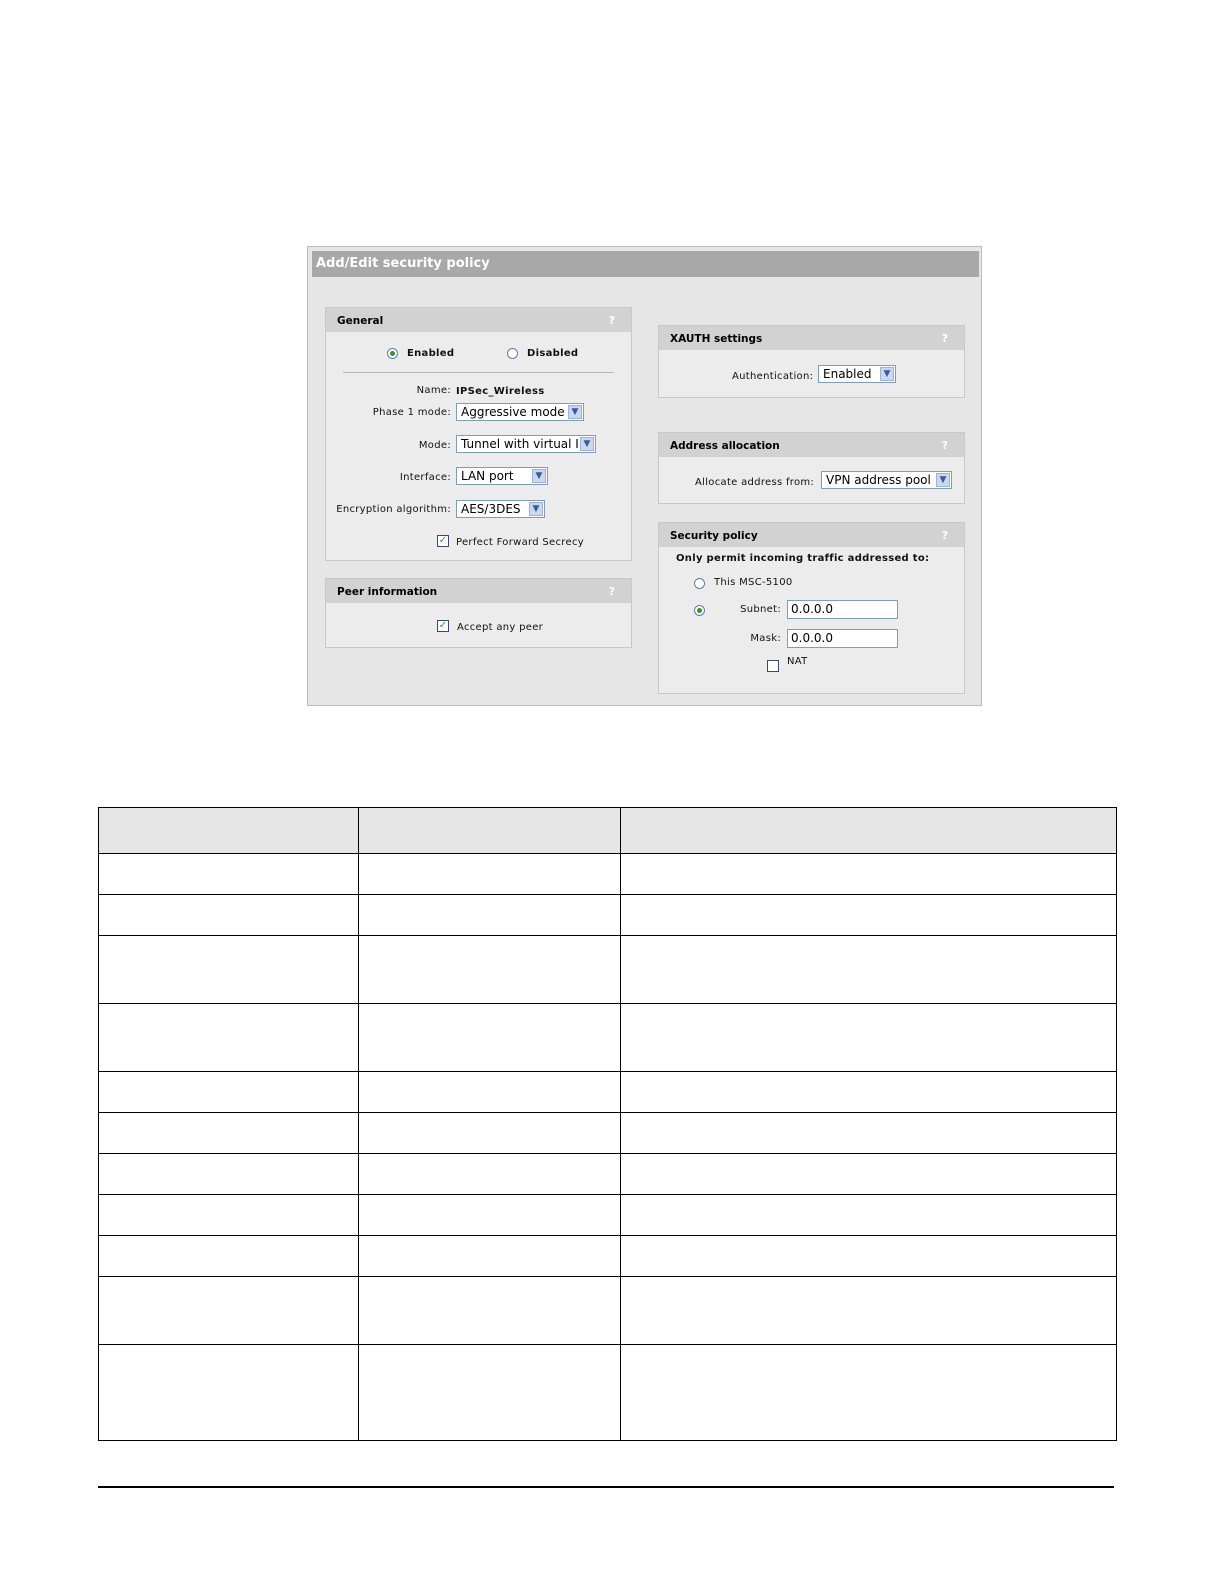 The width and height of the screenshot is (1224, 1584). Describe the element at coordinates (811, 535) in the screenshot. I see `security-panel-header: Security policy ?` at that location.